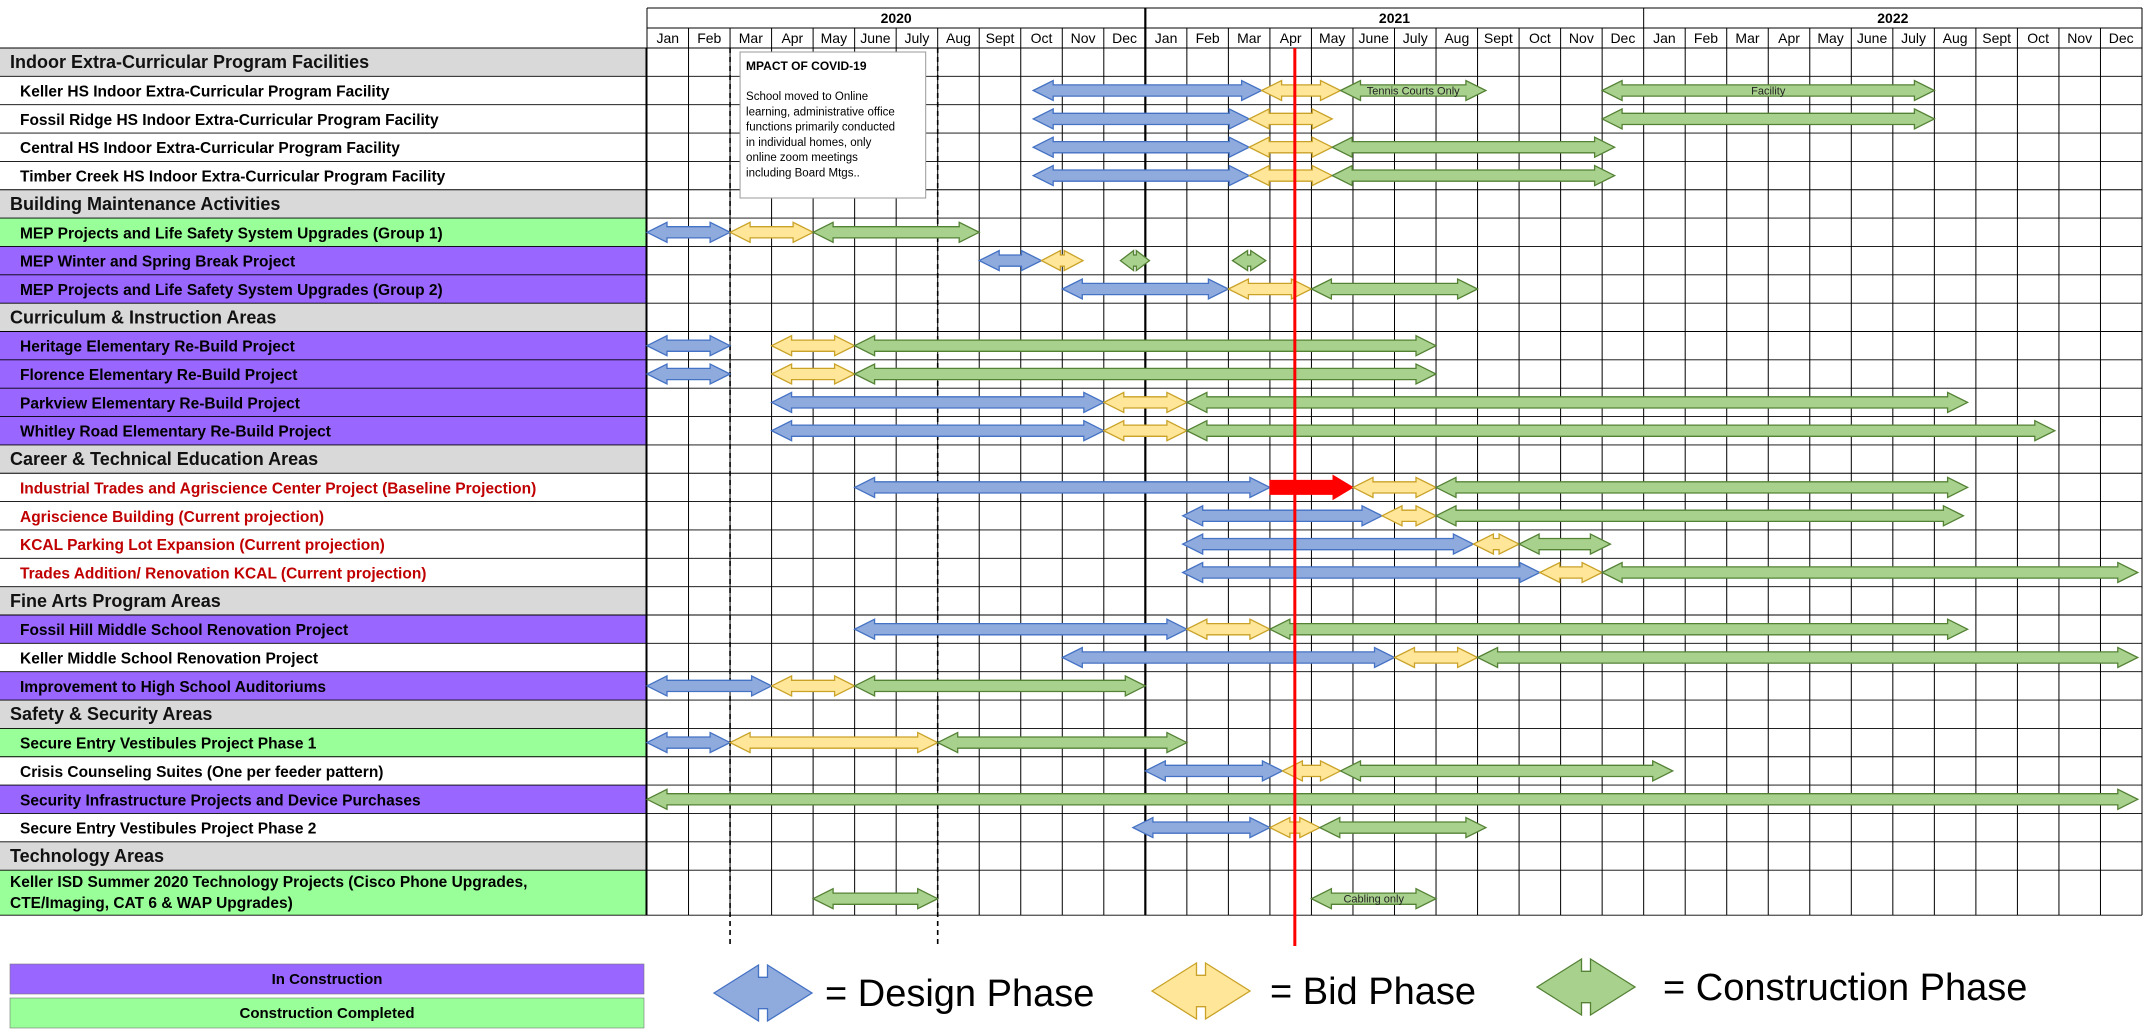 The width and height of the screenshot is (2144, 1029). What do you see at coordinates (1845, 988) in the screenshot?
I see `phase-legend-label: = Construction Phase` at bounding box center [1845, 988].